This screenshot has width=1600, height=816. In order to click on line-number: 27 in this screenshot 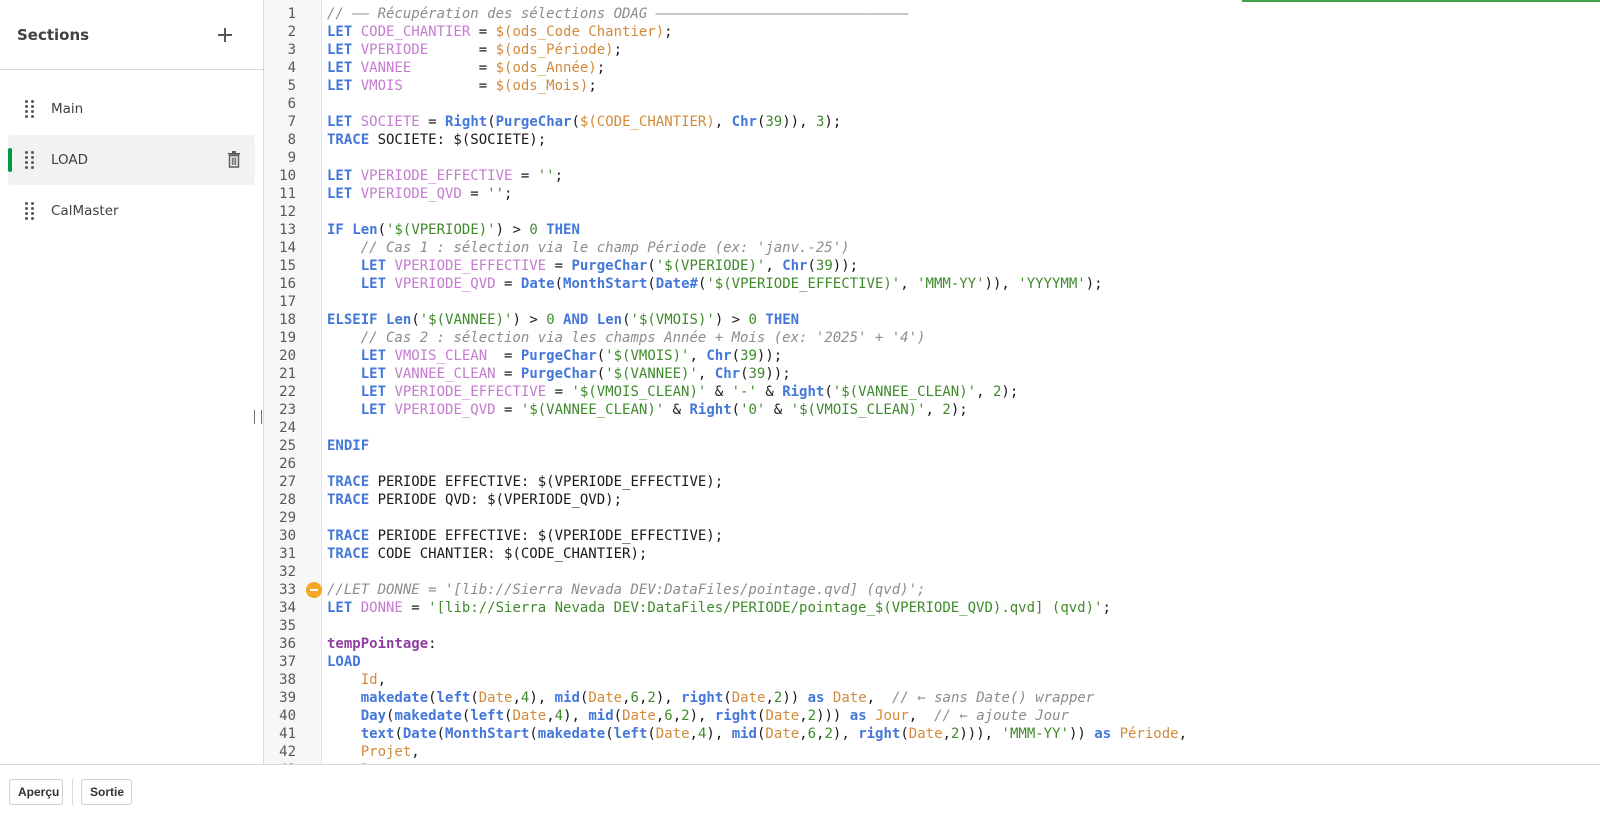, I will do `click(295, 482)`.